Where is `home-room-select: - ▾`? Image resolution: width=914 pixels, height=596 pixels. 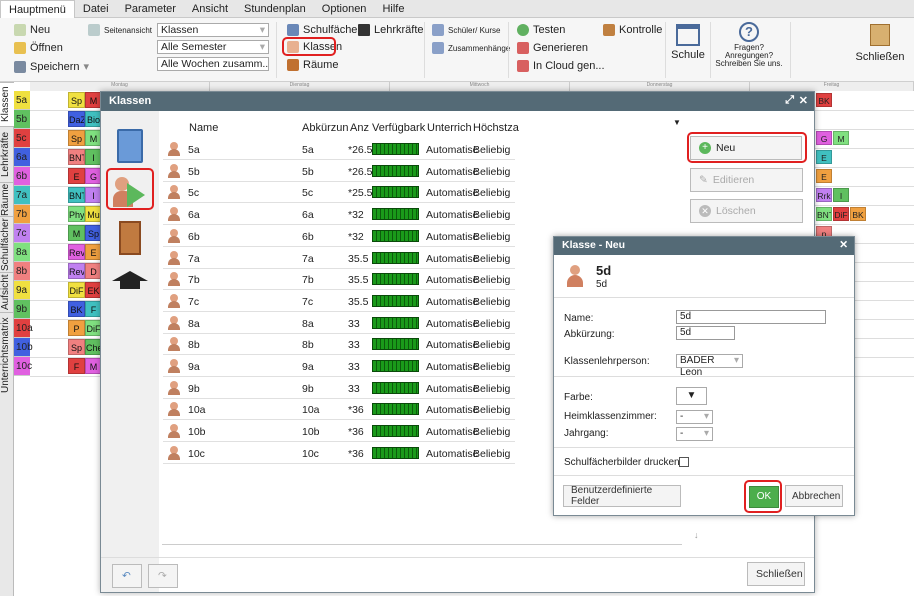
home-room-select: - ▾ is located at coordinates (694, 417).